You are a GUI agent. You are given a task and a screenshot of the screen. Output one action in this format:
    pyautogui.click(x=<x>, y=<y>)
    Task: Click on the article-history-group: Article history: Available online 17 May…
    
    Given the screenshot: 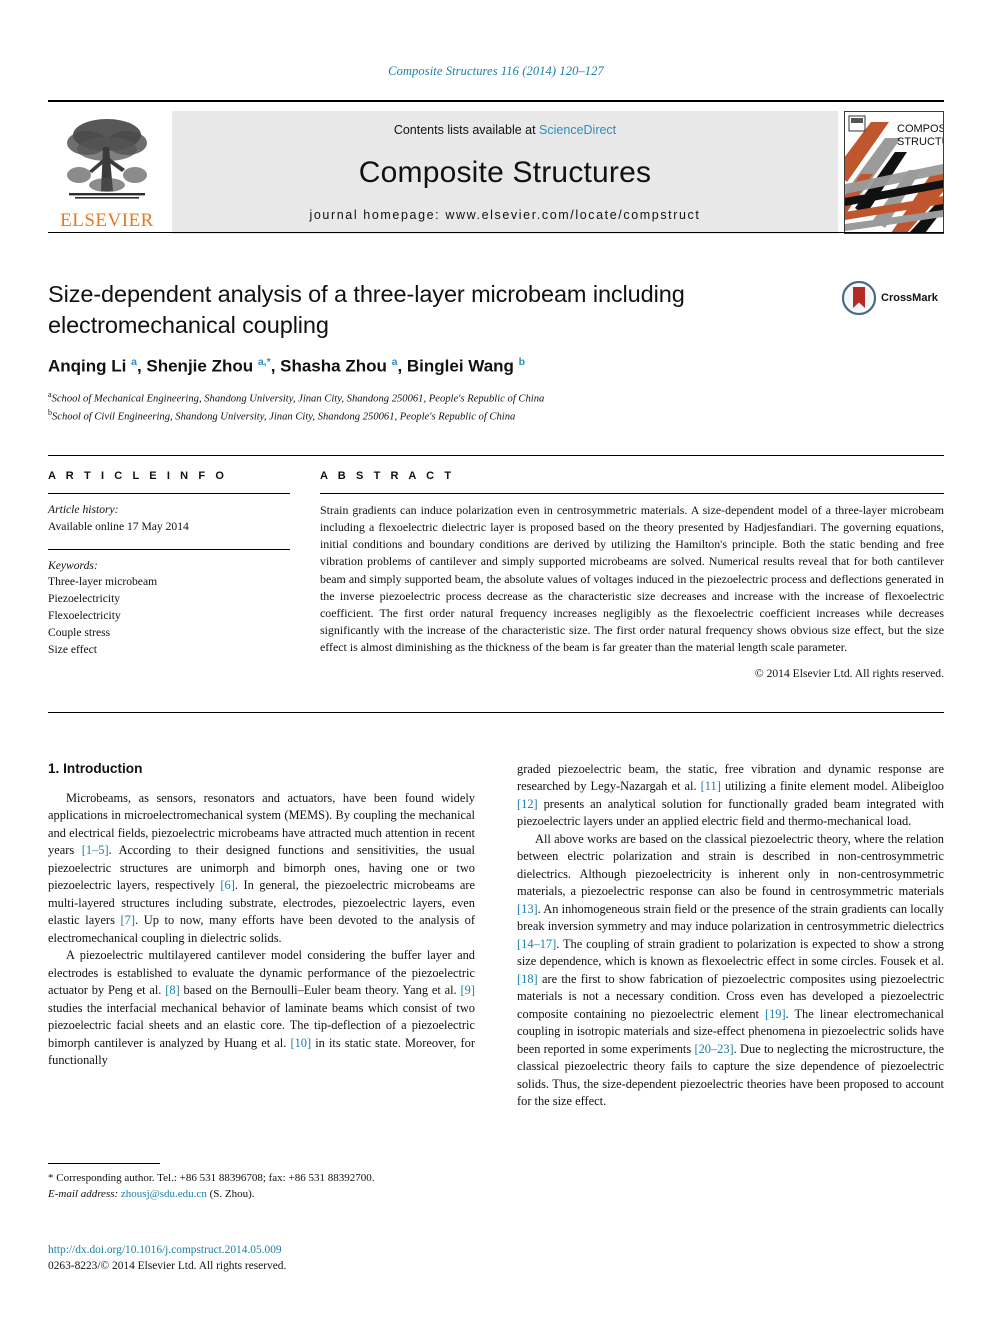 What is the action you would take?
    pyautogui.click(x=169, y=519)
    